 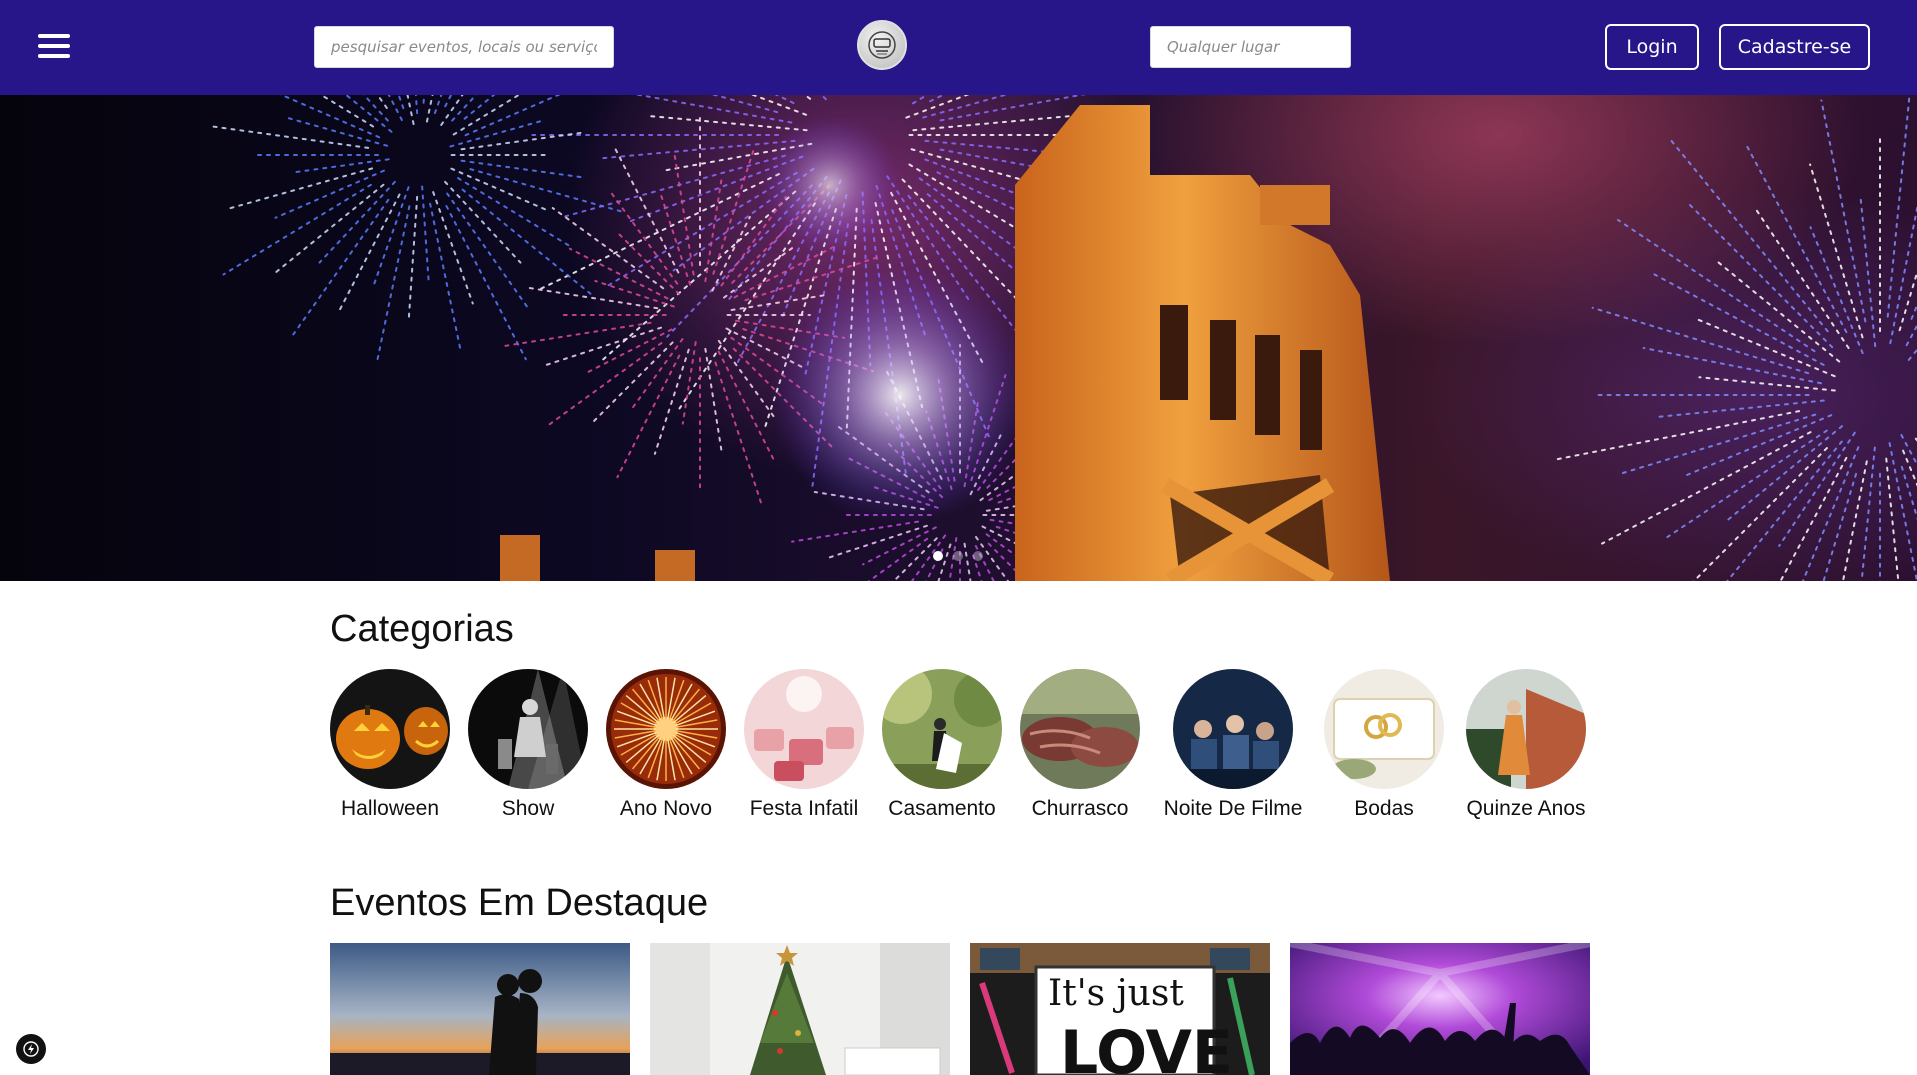 I want to click on site-logo, so click(x=882, y=45).